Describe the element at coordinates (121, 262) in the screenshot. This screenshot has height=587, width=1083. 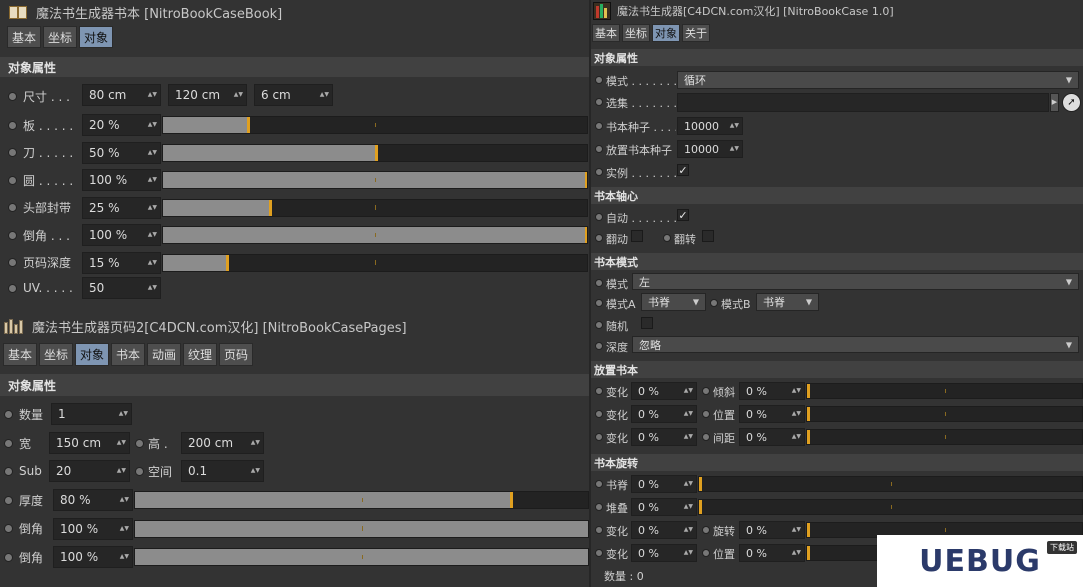
I see `slider-value-input: 15 % ▲▼` at that location.